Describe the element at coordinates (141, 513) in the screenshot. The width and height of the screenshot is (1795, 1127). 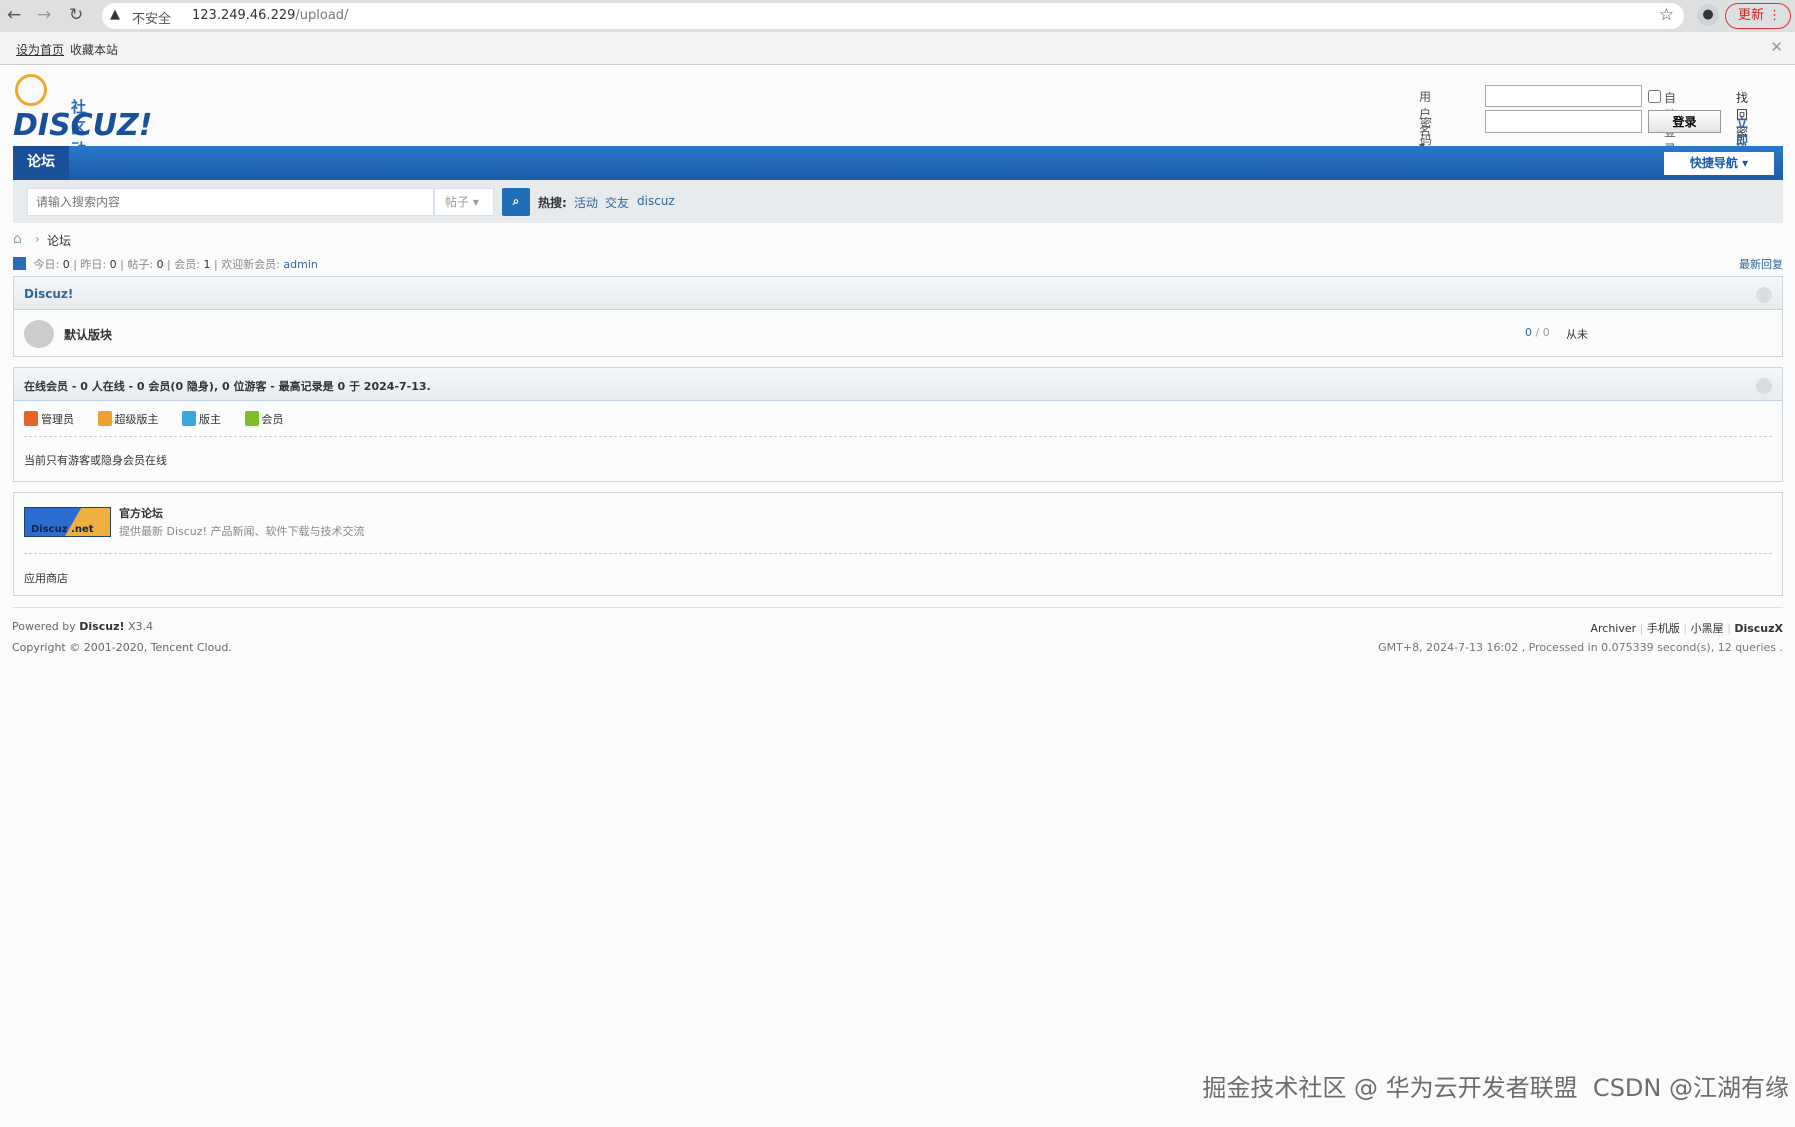
I see `official-forum-link: 官方论坛` at that location.